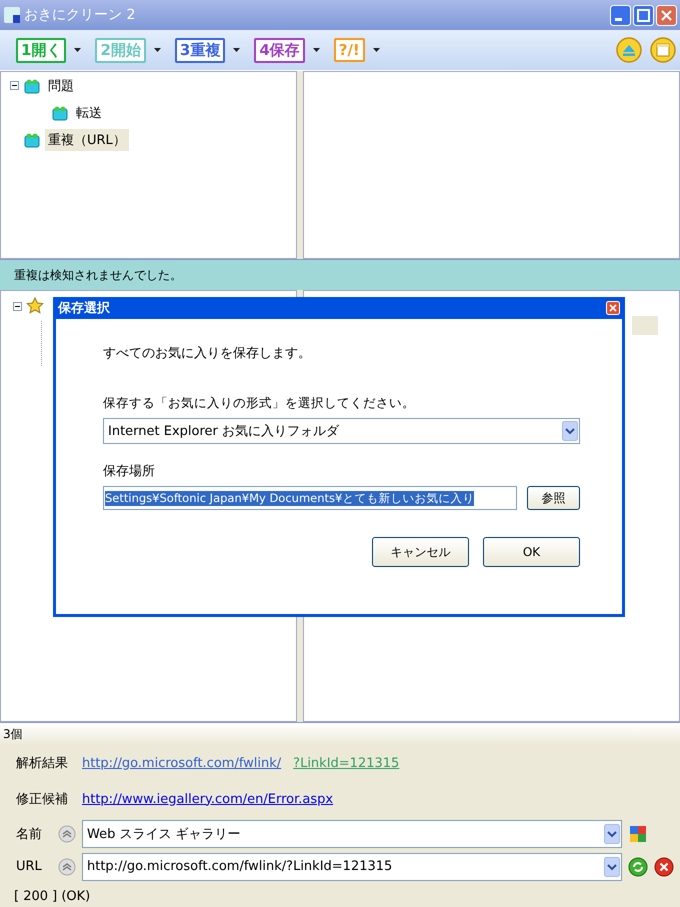  Describe the element at coordinates (12, 15) in the screenshot. I see `app-icon` at that location.